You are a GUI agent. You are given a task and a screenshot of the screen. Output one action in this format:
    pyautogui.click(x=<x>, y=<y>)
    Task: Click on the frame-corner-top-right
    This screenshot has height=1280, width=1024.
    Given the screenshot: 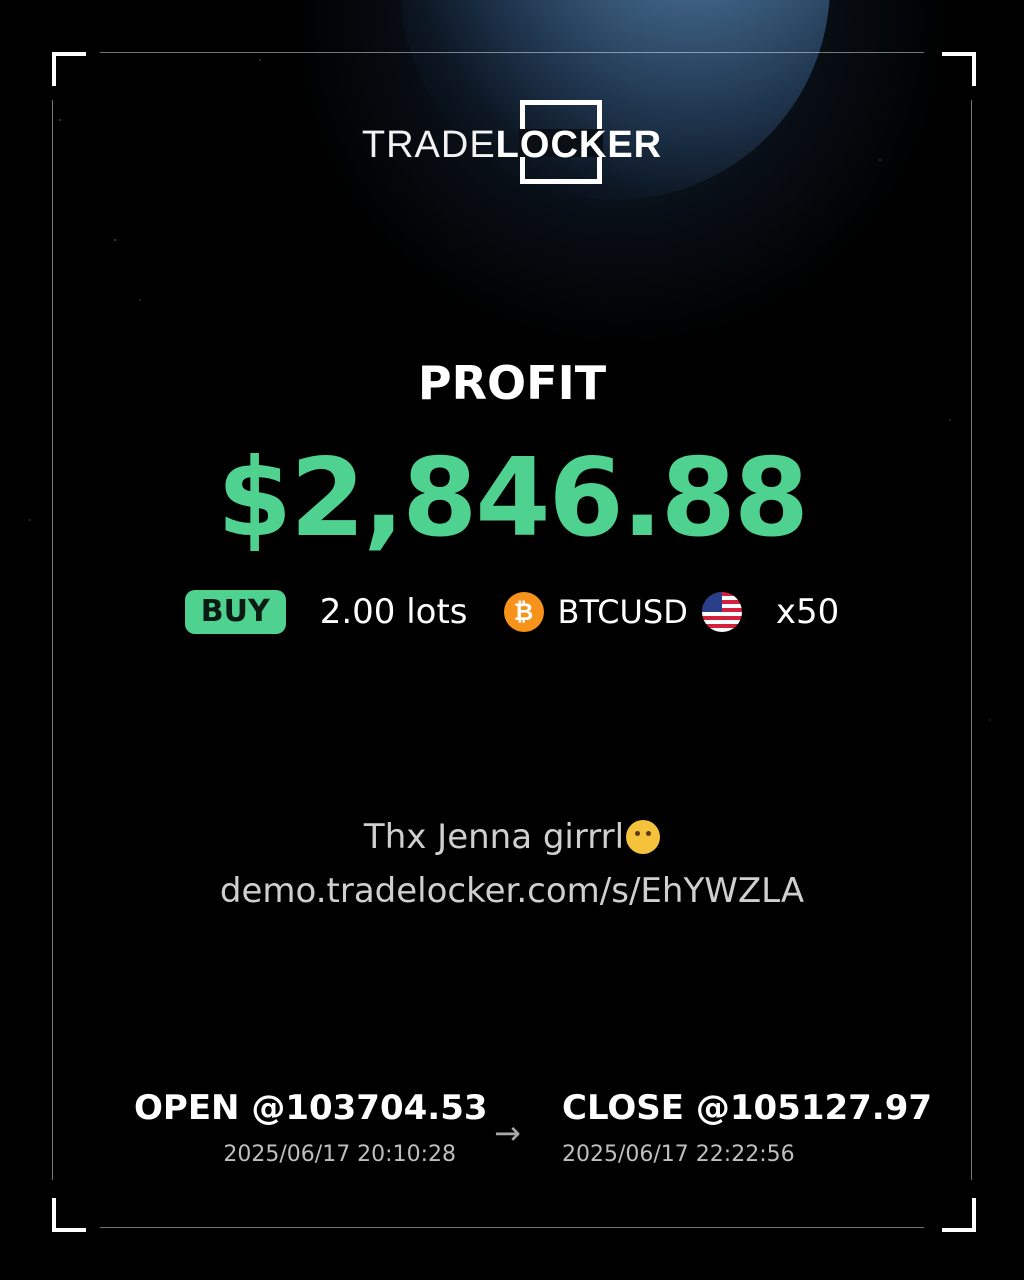 What is the action you would take?
    pyautogui.click(x=959, y=69)
    